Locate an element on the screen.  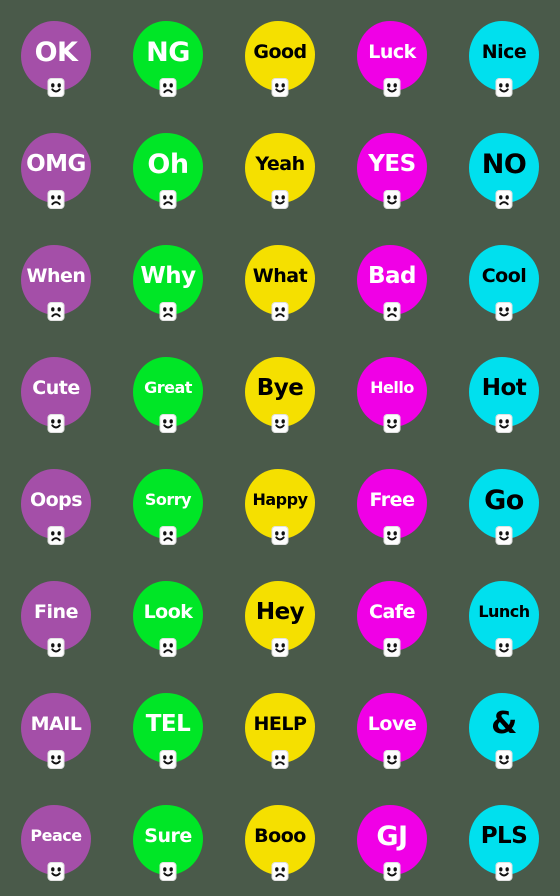
emoji-sticker-pls: PLS is located at coordinates (504, 843).